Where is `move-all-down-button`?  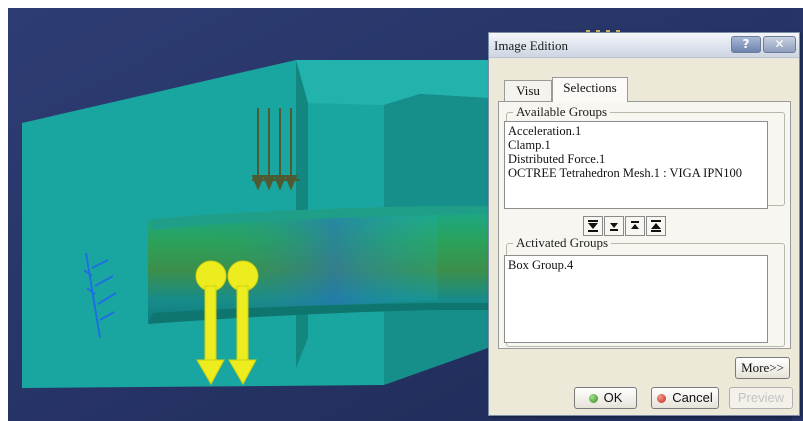 move-all-down-button is located at coordinates (593, 226).